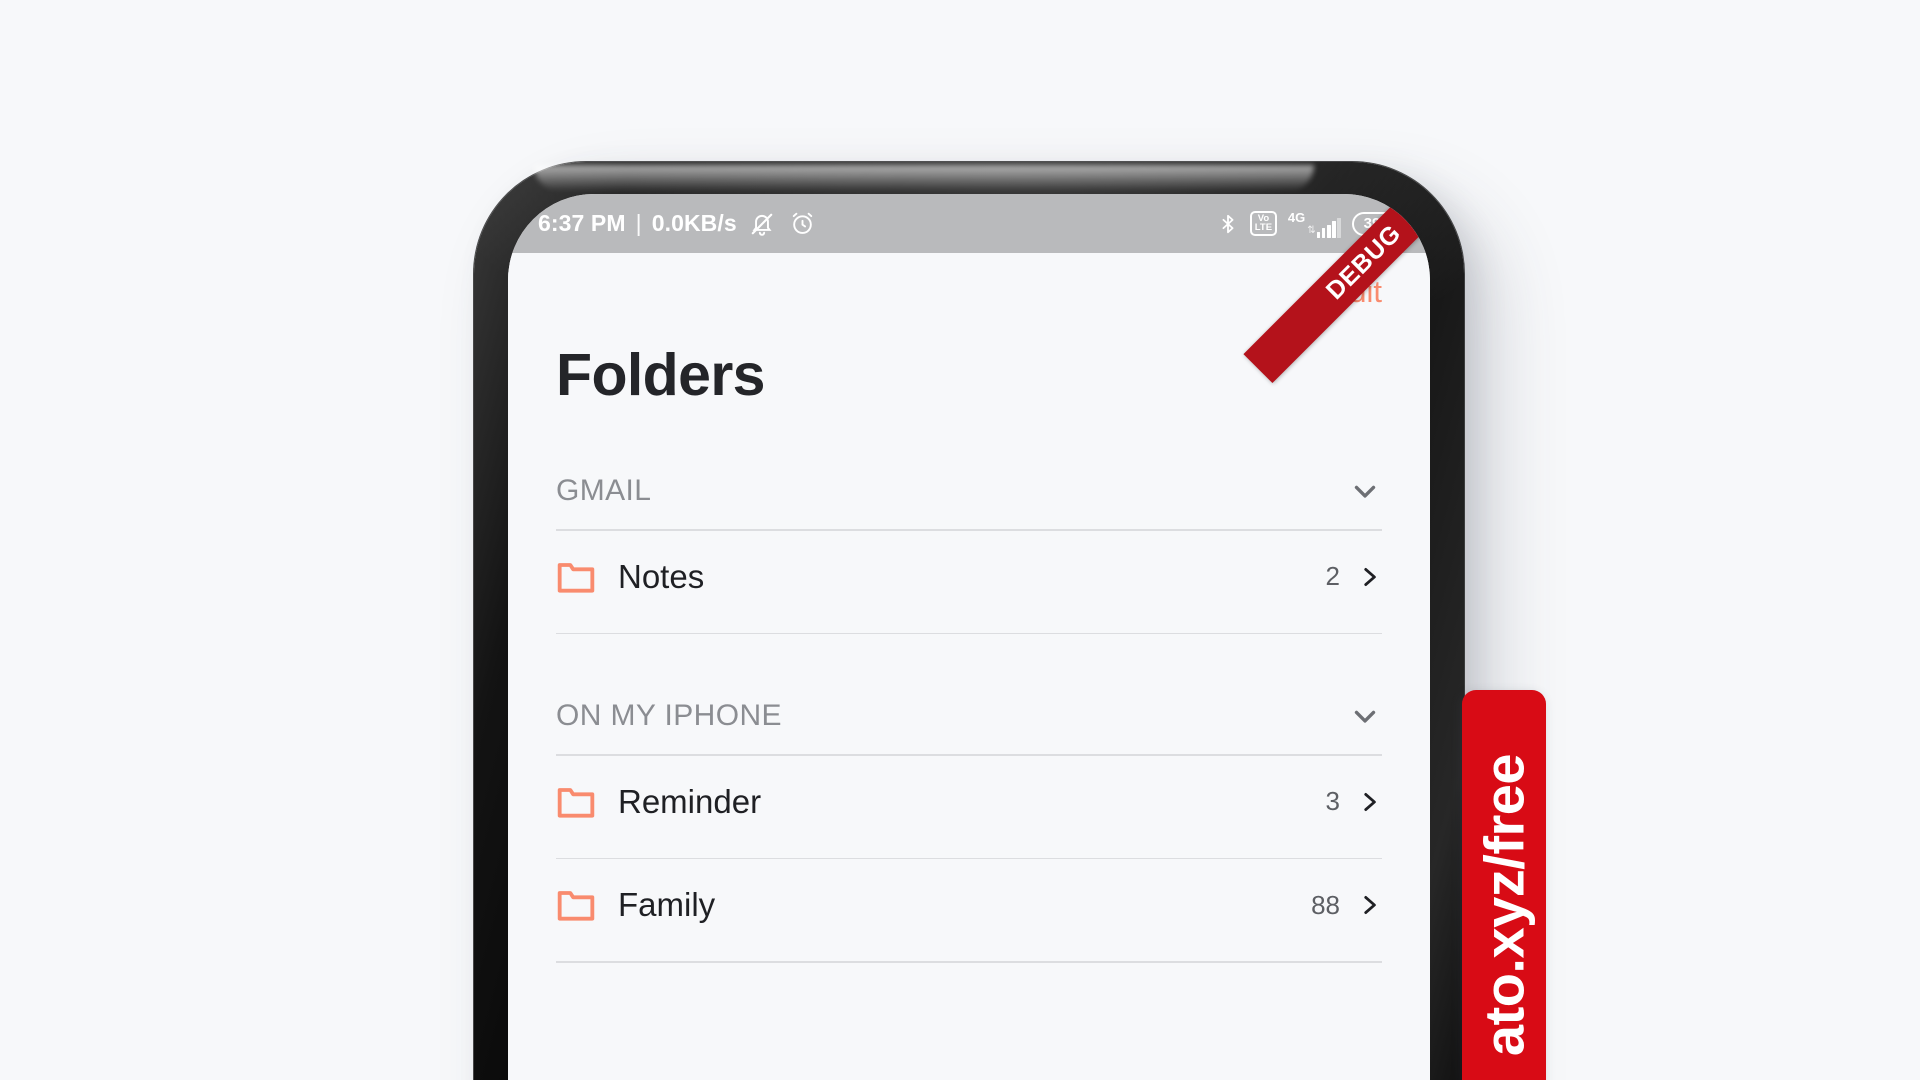 This screenshot has width=1920, height=1080. Describe the element at coordinates (969, 292) in the screenshot. I see `app-nav-bar: Edit` at that location.